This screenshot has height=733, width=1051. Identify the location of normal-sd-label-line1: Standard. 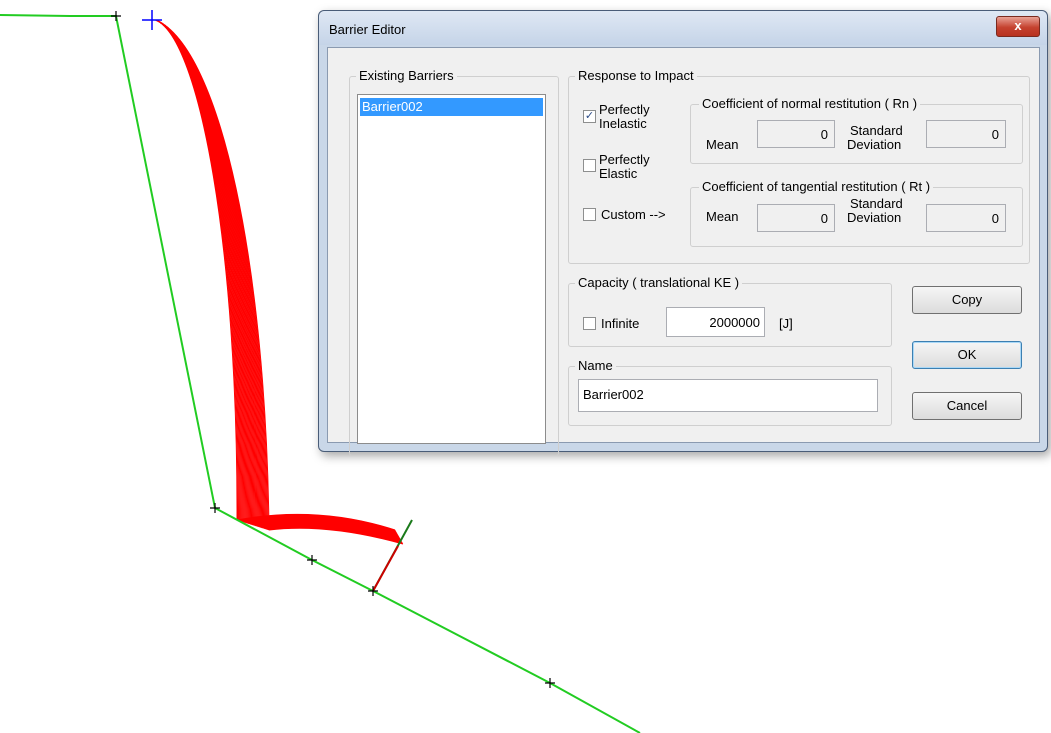
(876, 130).